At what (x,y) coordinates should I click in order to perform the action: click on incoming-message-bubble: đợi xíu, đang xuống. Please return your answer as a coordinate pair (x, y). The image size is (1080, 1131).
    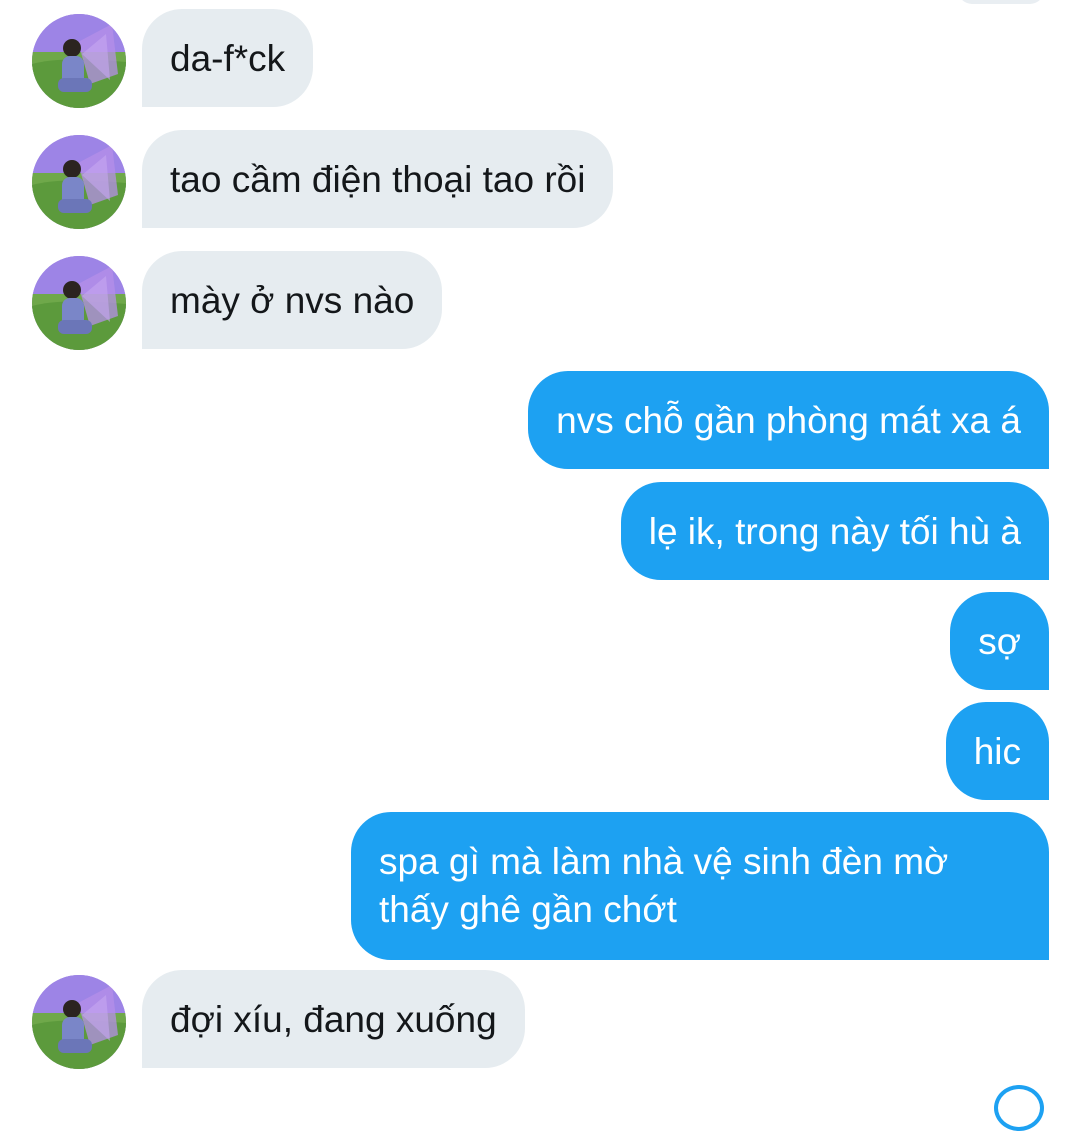
    Looking at the image, I should click on (333, 1019).